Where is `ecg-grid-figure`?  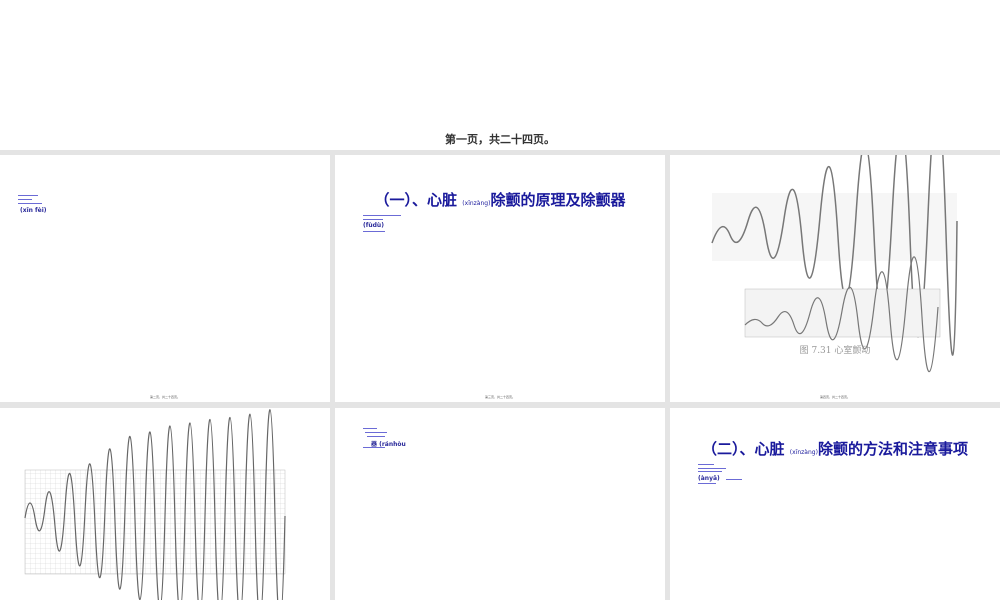
ecg-grid-figure is located at coordinates (155, 504).